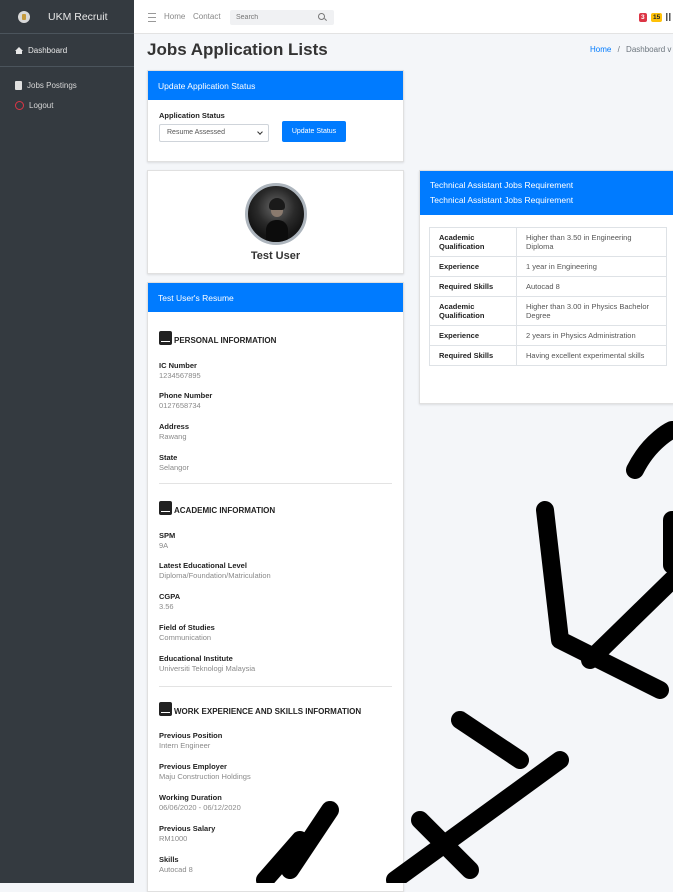 The width and height of the screenshot is (673, 892). I want to click on field-value: Selangor, so click(174, 467).